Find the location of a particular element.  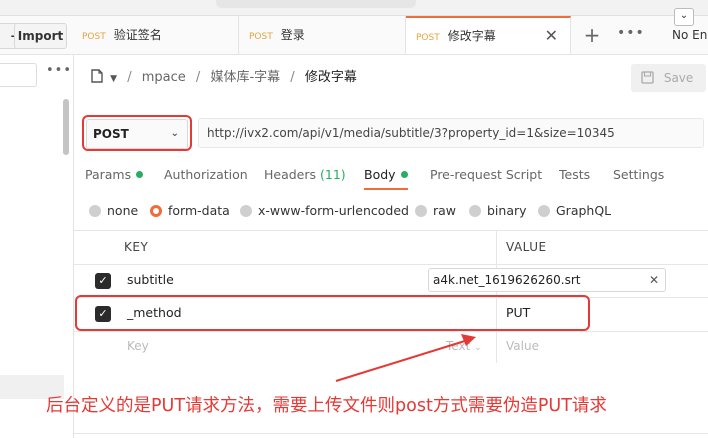

annotation-text: 后台定义的是PUT请求方法，需要上传文件则post方式需要伪造PUT请求 is located at coordinates (326, 406).